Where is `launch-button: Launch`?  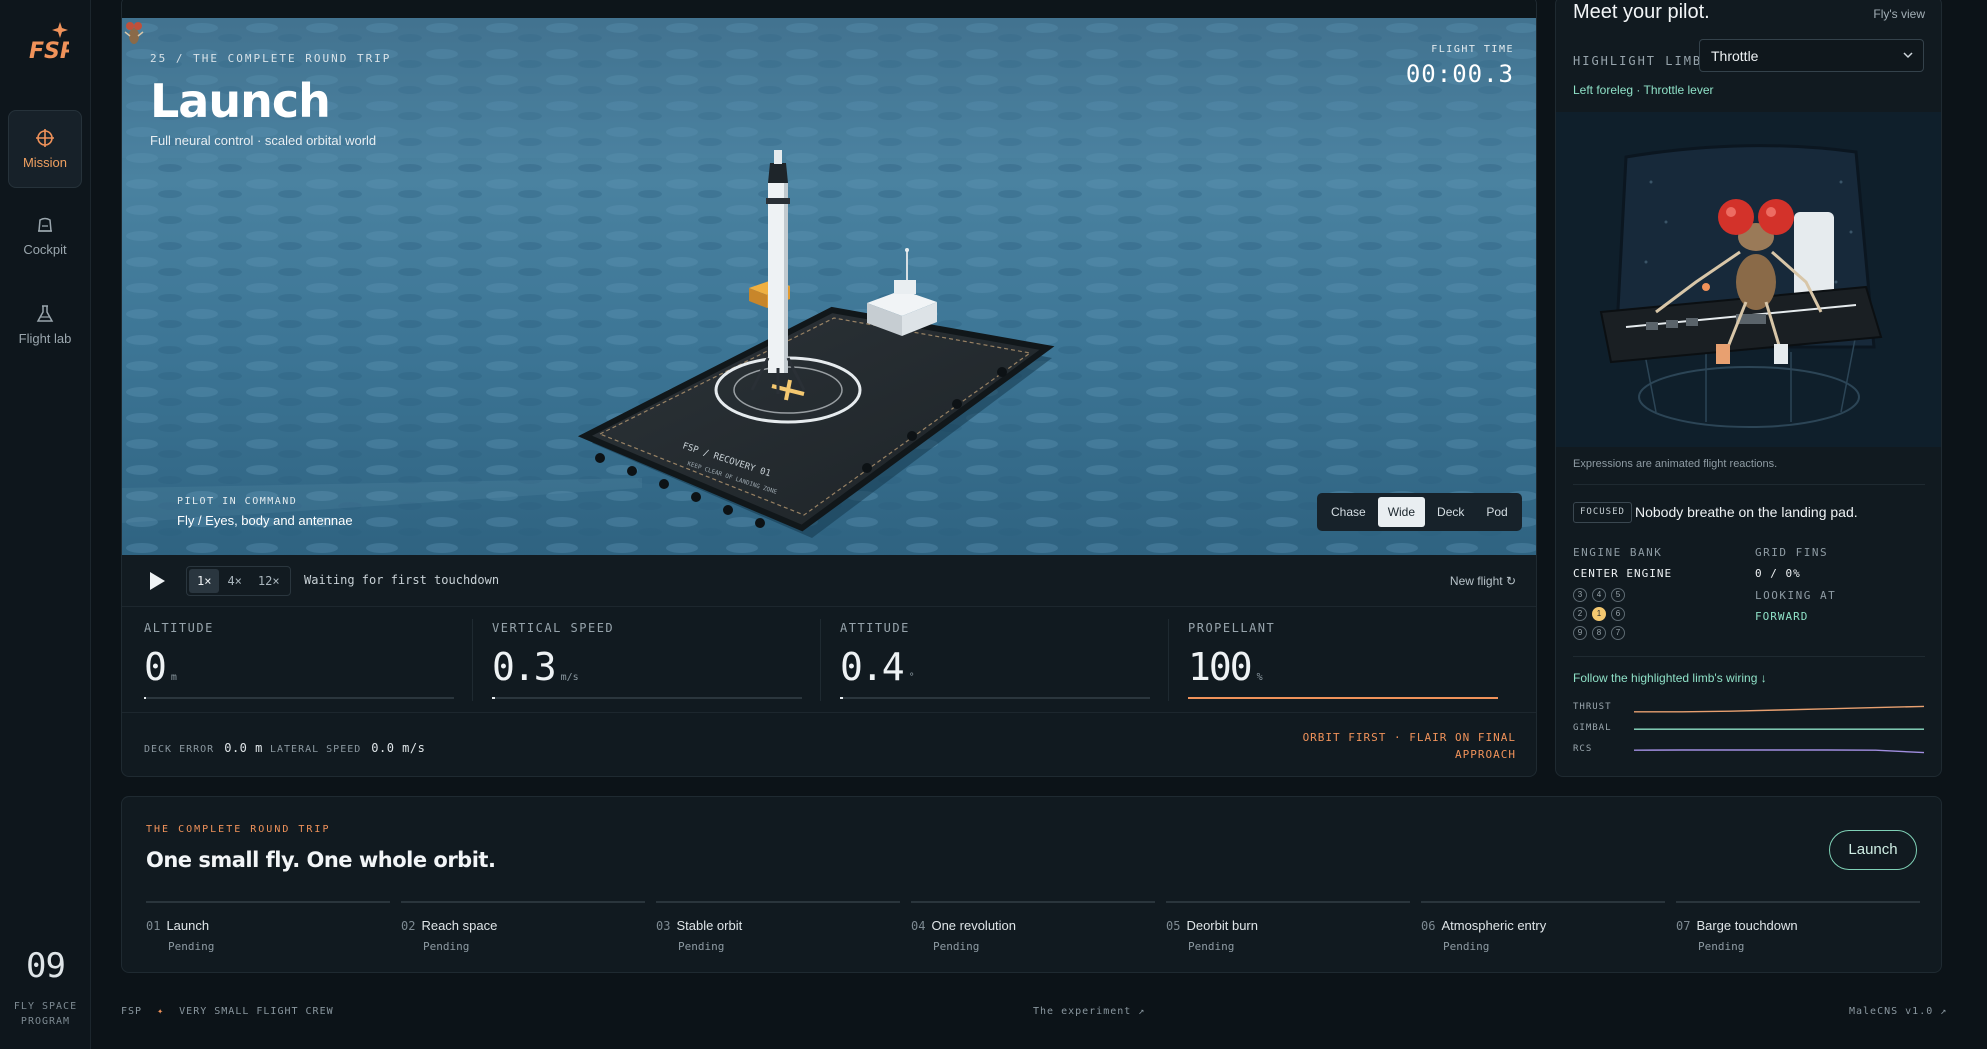
launch-button: Launch is located at coordinates (1873, 850).